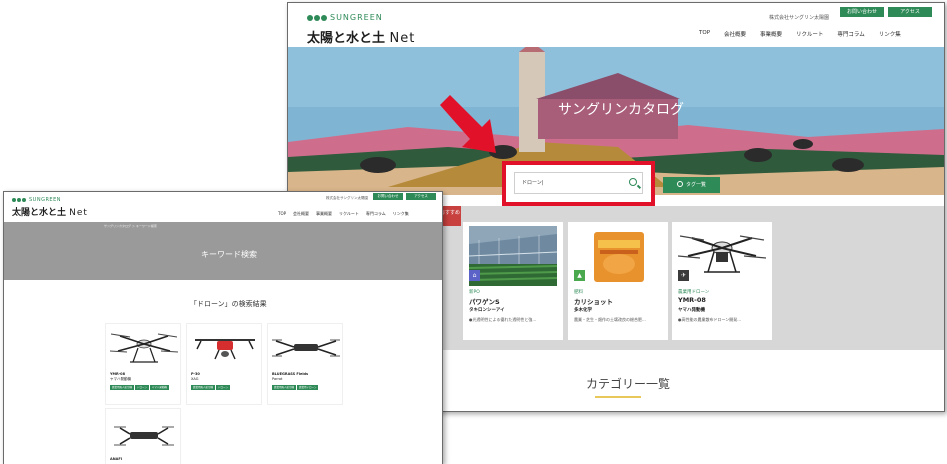  I want to click on red-arrow-icon, so click(468, 124).